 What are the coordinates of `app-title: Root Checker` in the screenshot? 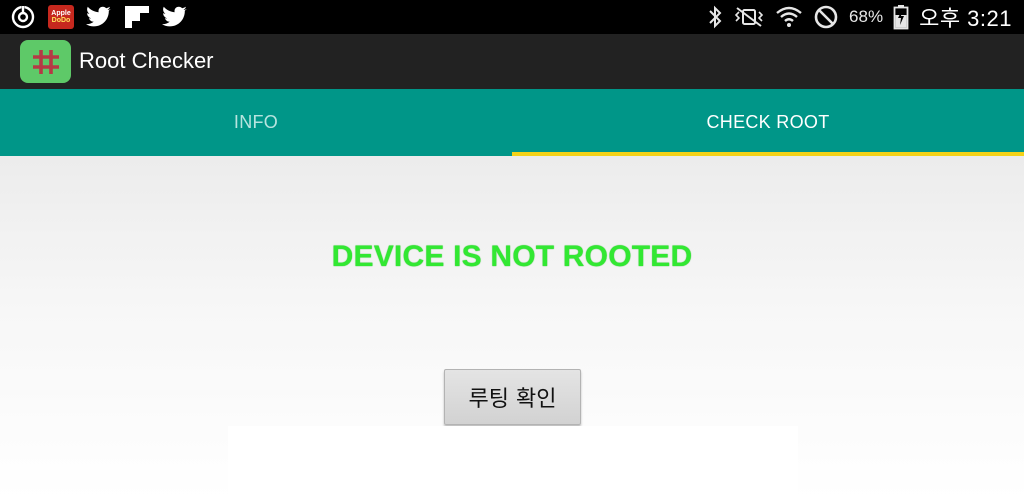 It's located at (146, 60).